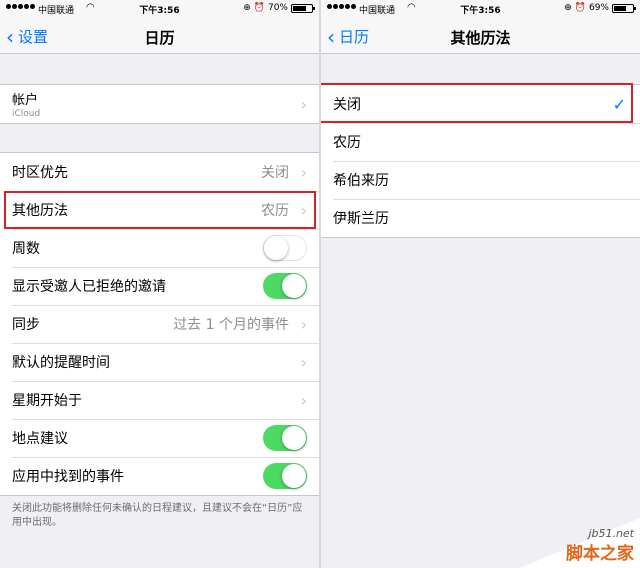 The height and width of the screenshot is (568, 640). I want to click on row-label: 同步, so click(26, 325).